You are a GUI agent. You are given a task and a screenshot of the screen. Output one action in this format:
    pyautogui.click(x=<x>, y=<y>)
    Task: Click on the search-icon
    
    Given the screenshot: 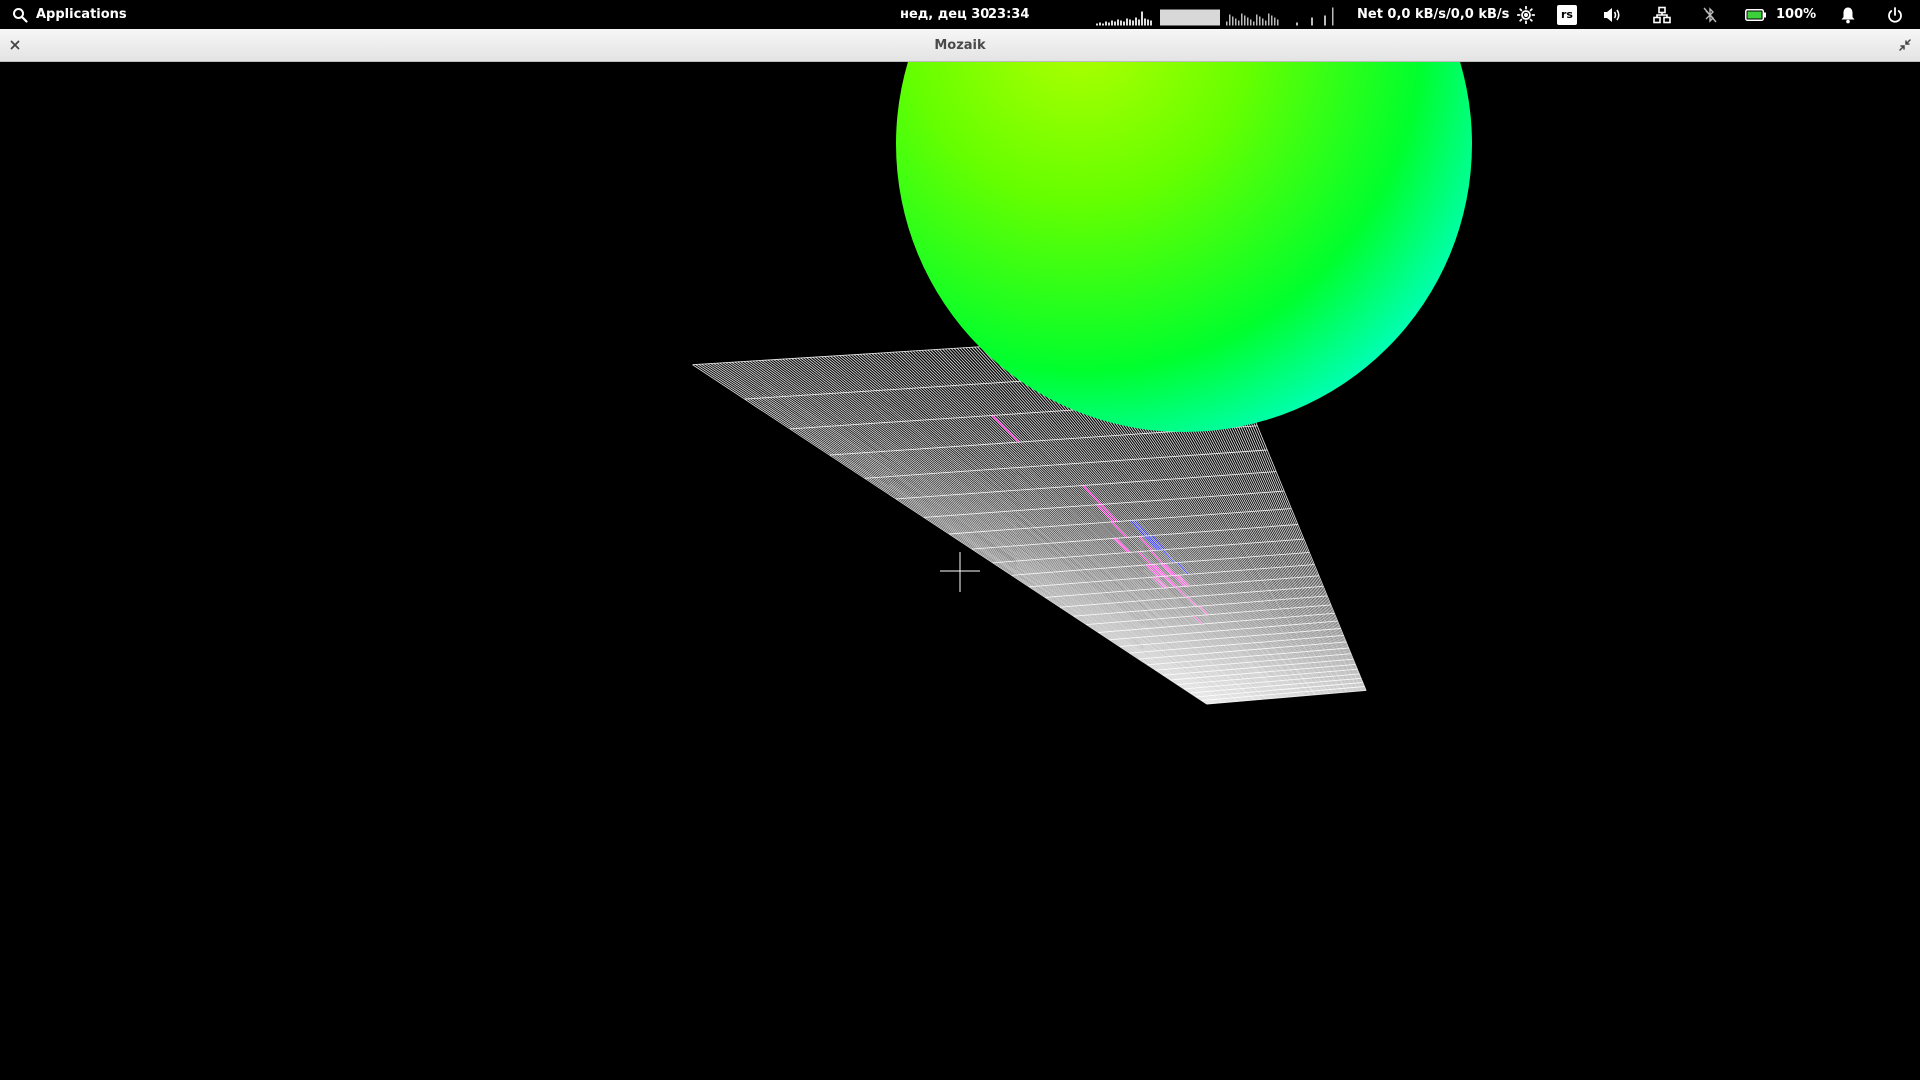 What is the action you would take?
    pyautogui.click(x=20, y=15)
    